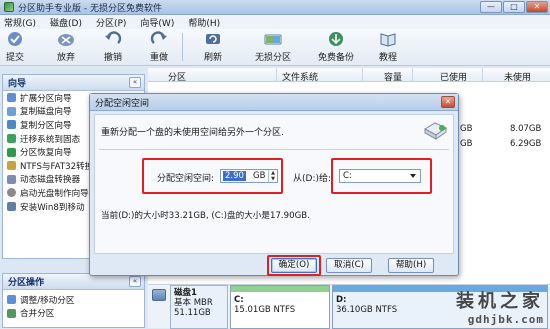 The height and width of the screenshot is (329, 550). What do you see at coordinates (294, 265) in the screenshot?
I see `ok-button: 确定(O)` at bounding box center [294, 265].